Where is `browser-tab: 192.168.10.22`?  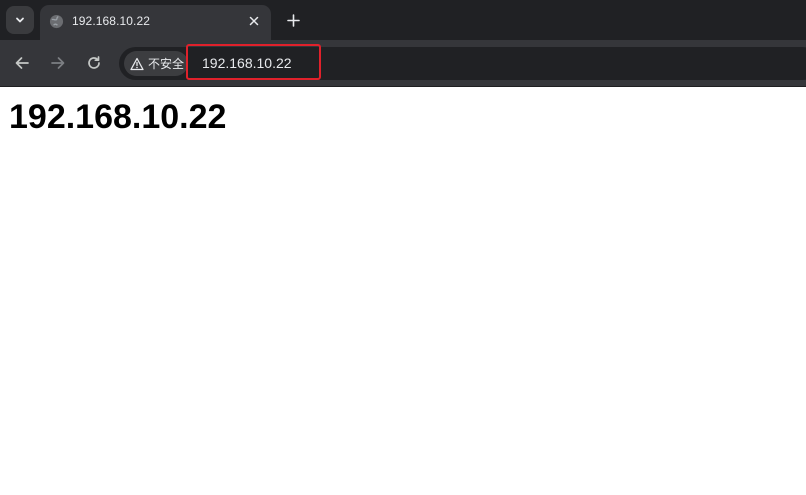
browser-tab: 192.168.10.22 is located at coordinates (155, 22).